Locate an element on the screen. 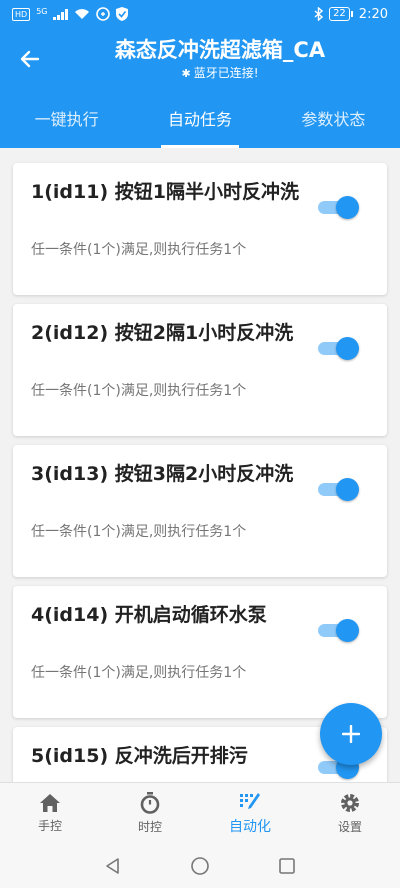 The width and height of the screenshot is (400, 888). hd-badge: HD is located at coordinates (21, 14).